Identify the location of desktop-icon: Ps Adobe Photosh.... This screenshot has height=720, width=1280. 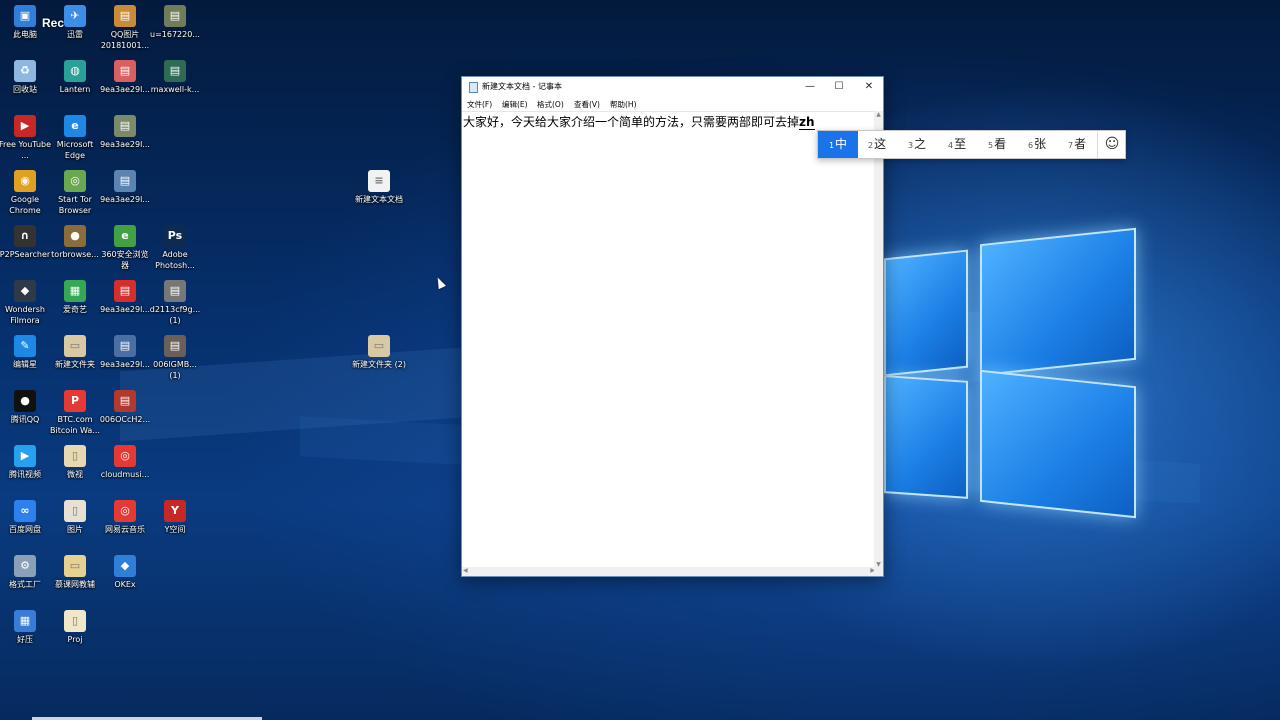
(175, 248).